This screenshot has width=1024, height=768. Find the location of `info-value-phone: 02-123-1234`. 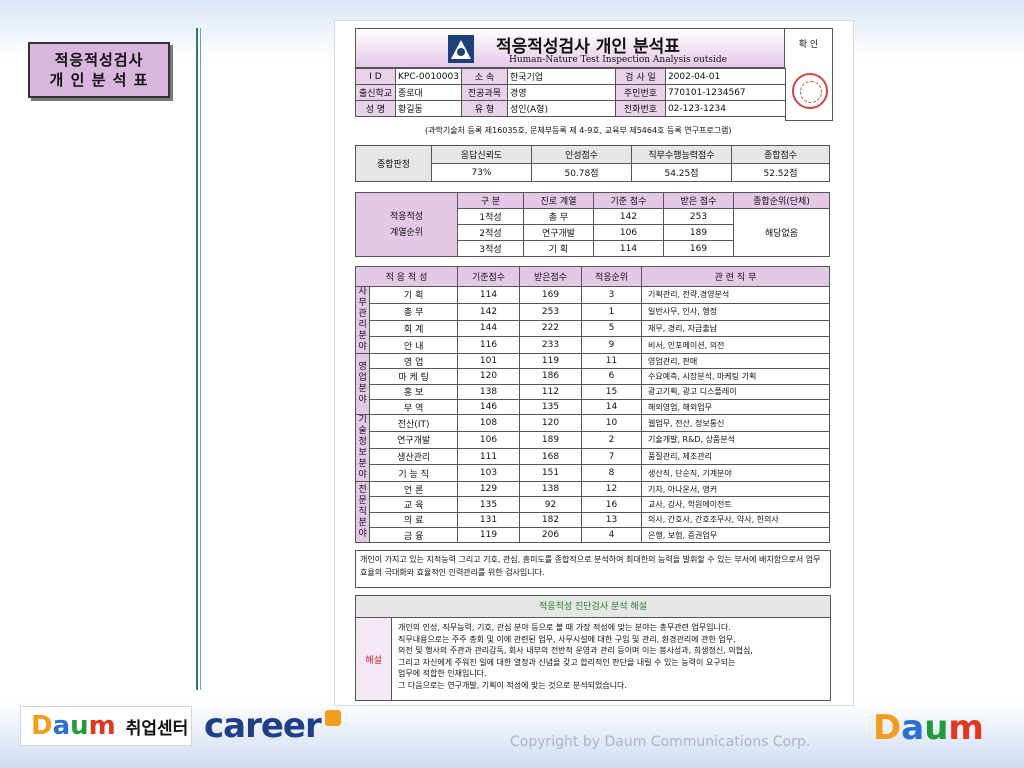

info-value-phone: 02-123-1234 is located at coordinates (726, 108).